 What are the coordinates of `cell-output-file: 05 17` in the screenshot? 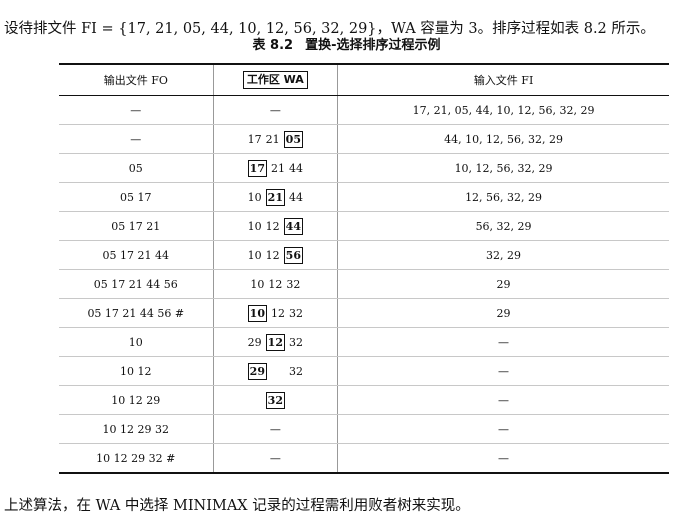 It's located at (136, 197).